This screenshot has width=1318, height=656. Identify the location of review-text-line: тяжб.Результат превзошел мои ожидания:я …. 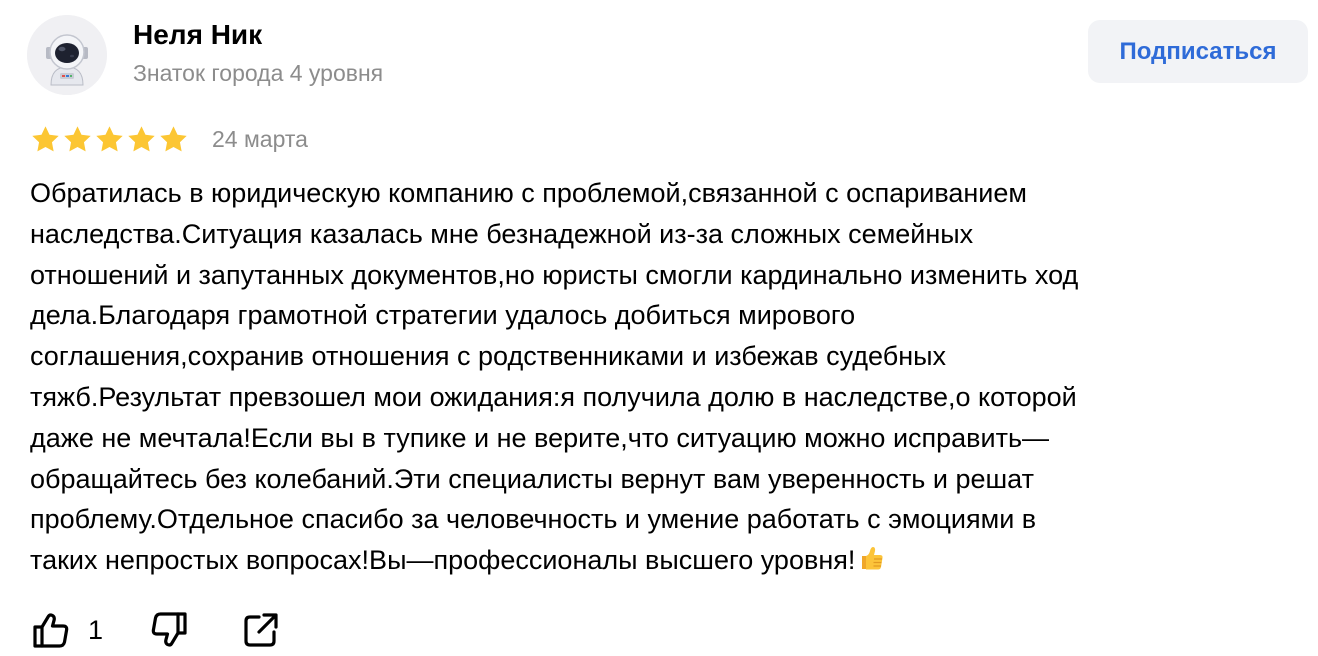
(553, 396).